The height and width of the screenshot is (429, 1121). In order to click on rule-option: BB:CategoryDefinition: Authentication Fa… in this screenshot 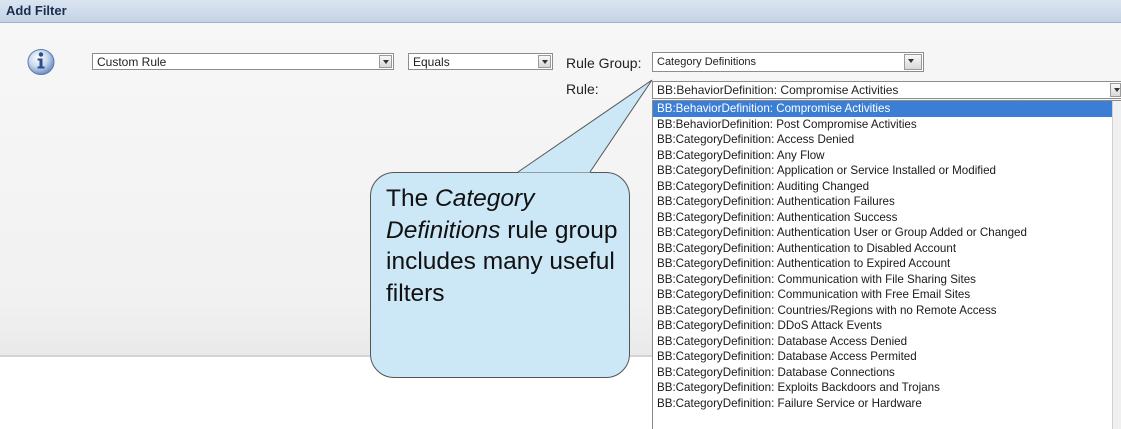, I will do `click(887, 202)`.